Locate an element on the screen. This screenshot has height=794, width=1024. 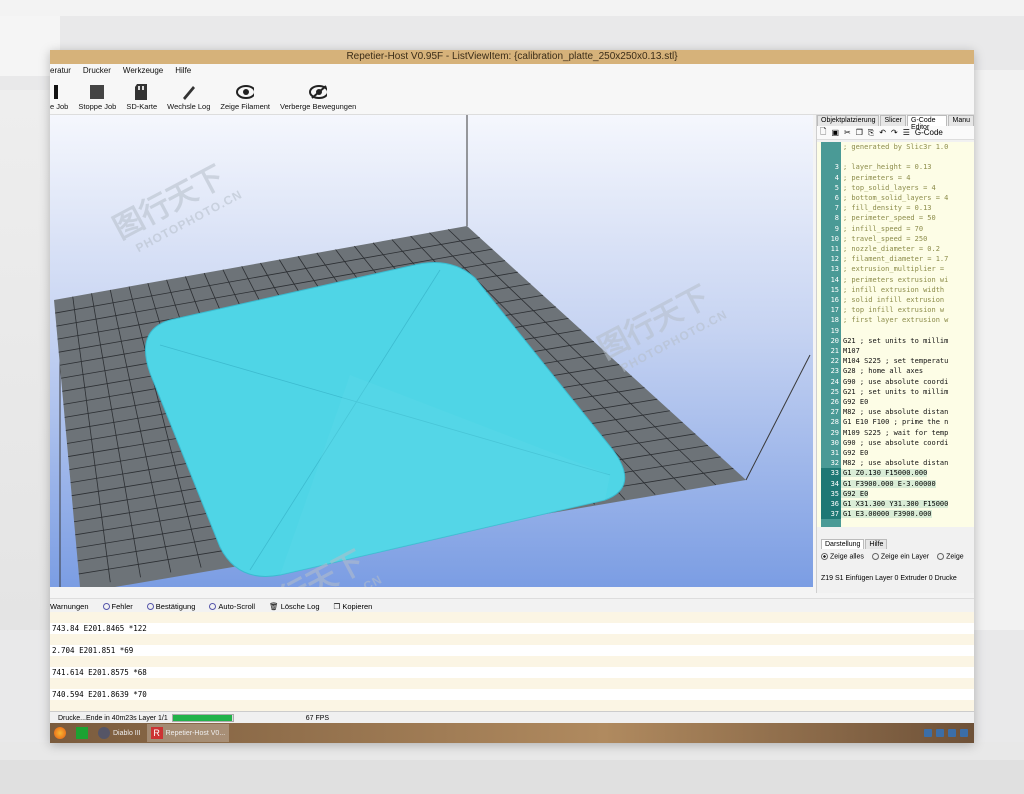
code-line: 33 G1 Z0.130 F15000.000 is located at coordinates (874, 473).